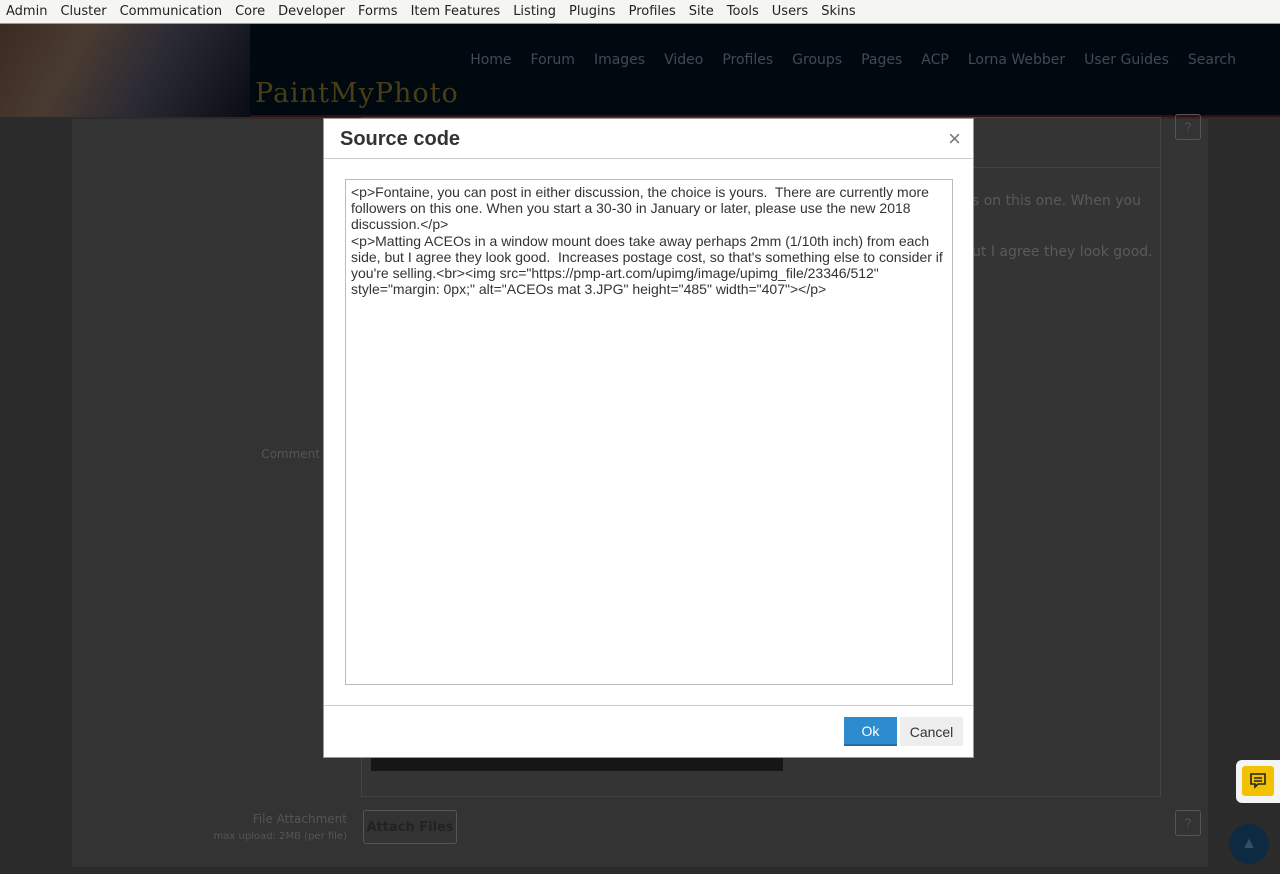 The width and height of the screenshot is (1280, 874). What do you see at coordinates (870, 731) in the screenshot?
I see `ok-button: Ok` at bounding box center [870, 731].